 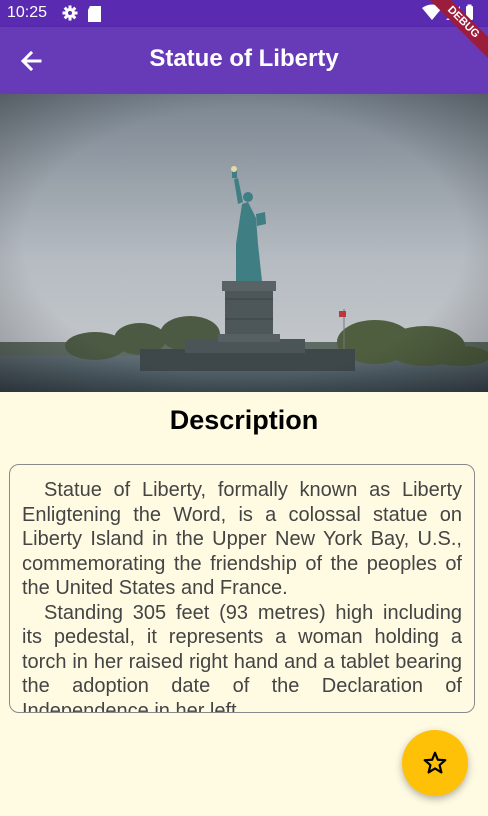 What do you see at coordinates (455, 32) in the screenshot?
I see `debug-label: DEBUG` at bounding box center [455, 32].